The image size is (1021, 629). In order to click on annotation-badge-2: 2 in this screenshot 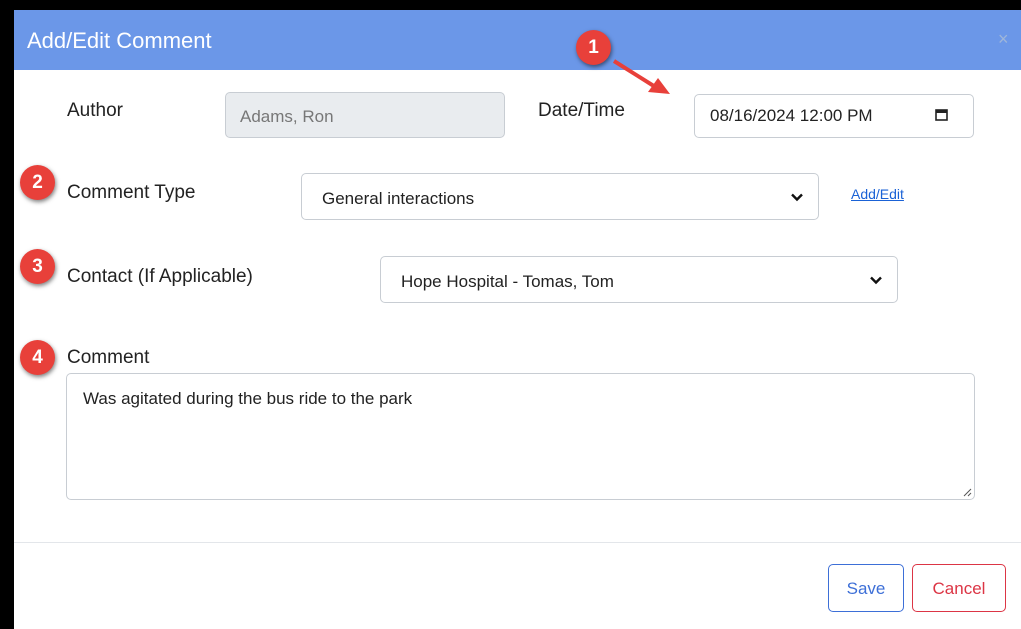, I will do `click(37, 182)`.